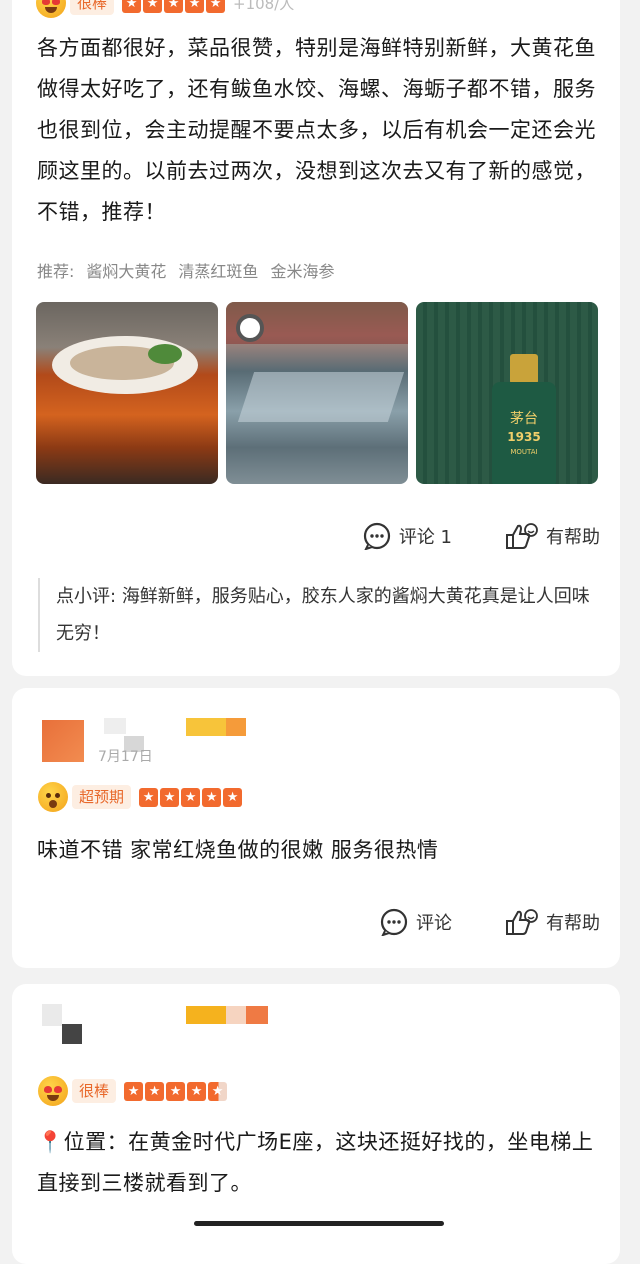 This screenshot has width=640, height=1264. I want to click on rating-row: 超预期 ★ ★ ★ ★ ★, so click(141, 797).